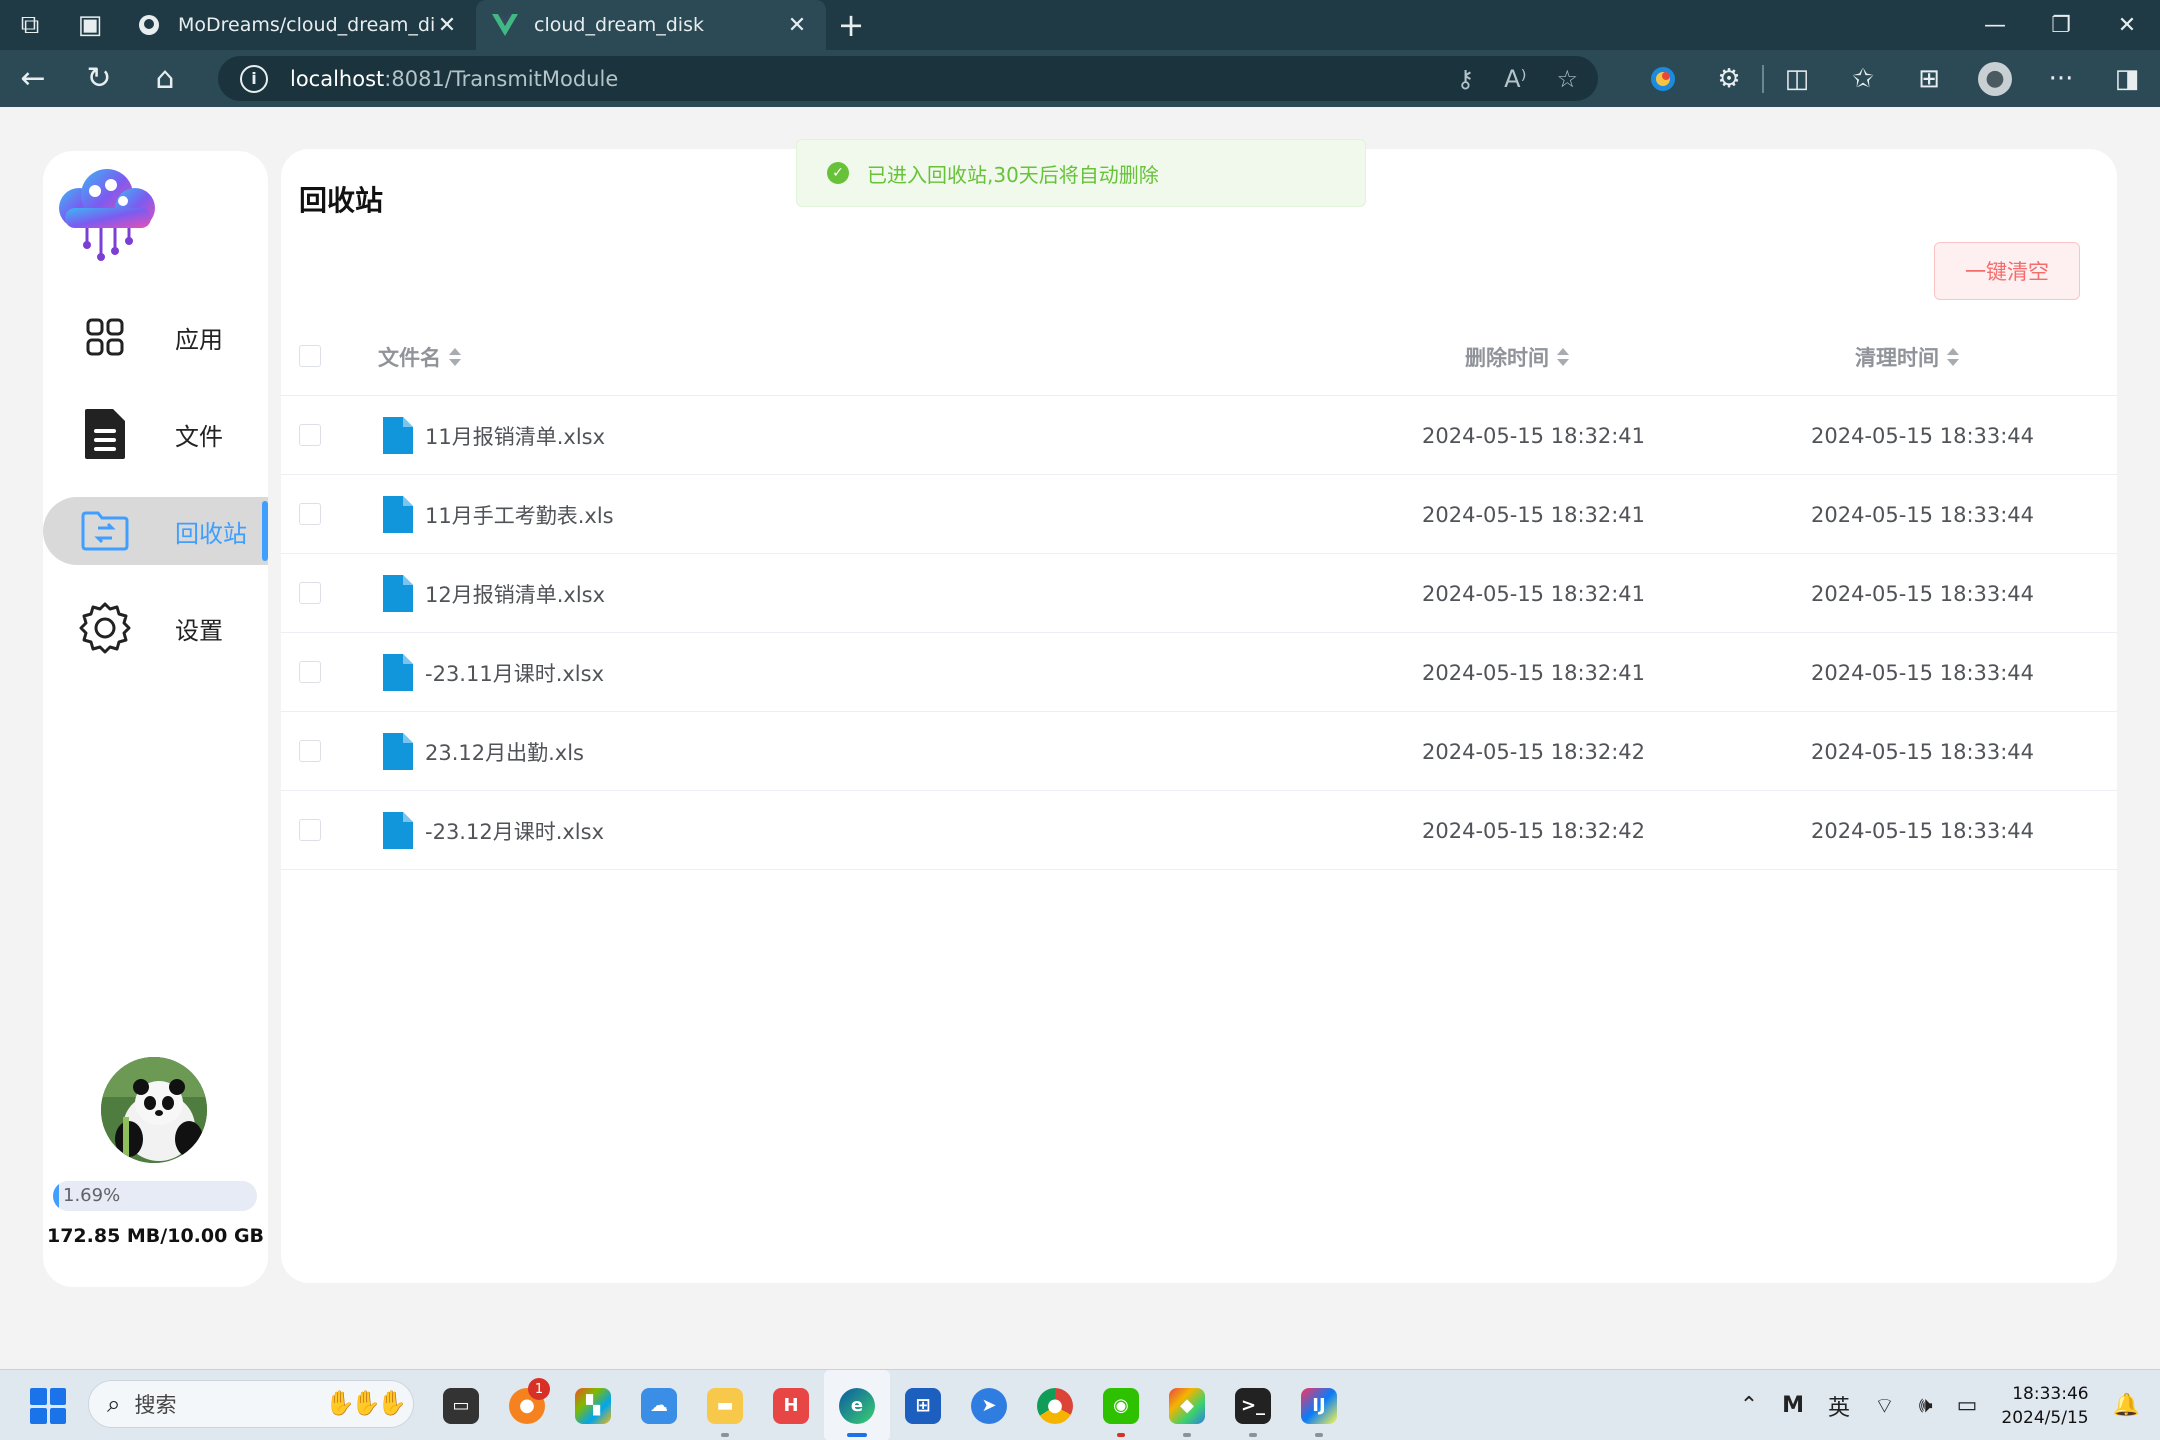  I want to click on select-all-checkbox, so click(310, 356).